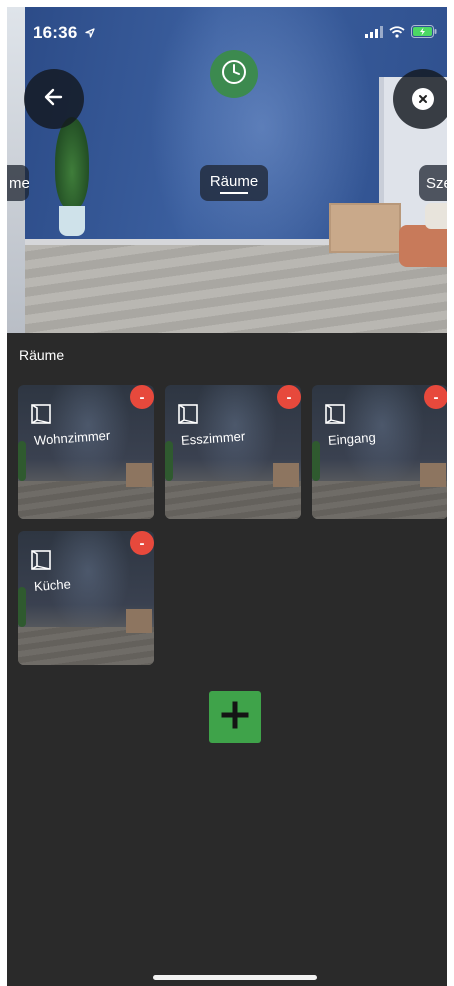 This screenshot has width=454, height=986. What do you see at coordinates (86, 452) in the screenshot?
I see `room-card-wohnzimmer: Wohnzimmer -` at bounding box center [86, 452].